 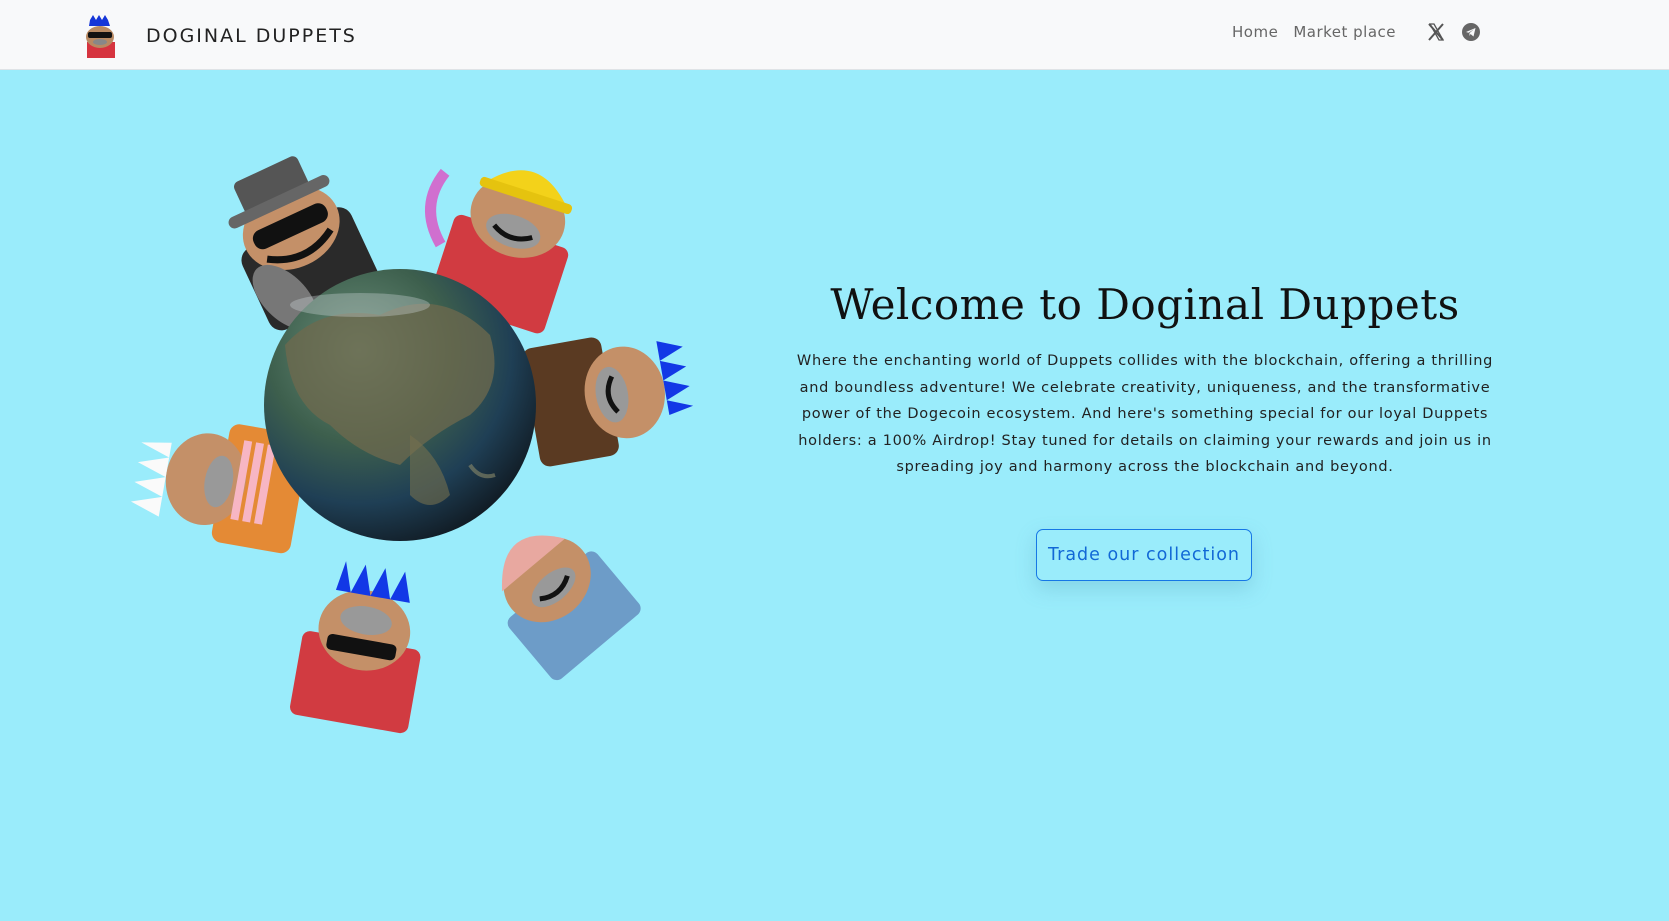 What do you see at coordinates (400, 405) in the screenshot?
I see `globe-image` at bounding box center [400, 405].